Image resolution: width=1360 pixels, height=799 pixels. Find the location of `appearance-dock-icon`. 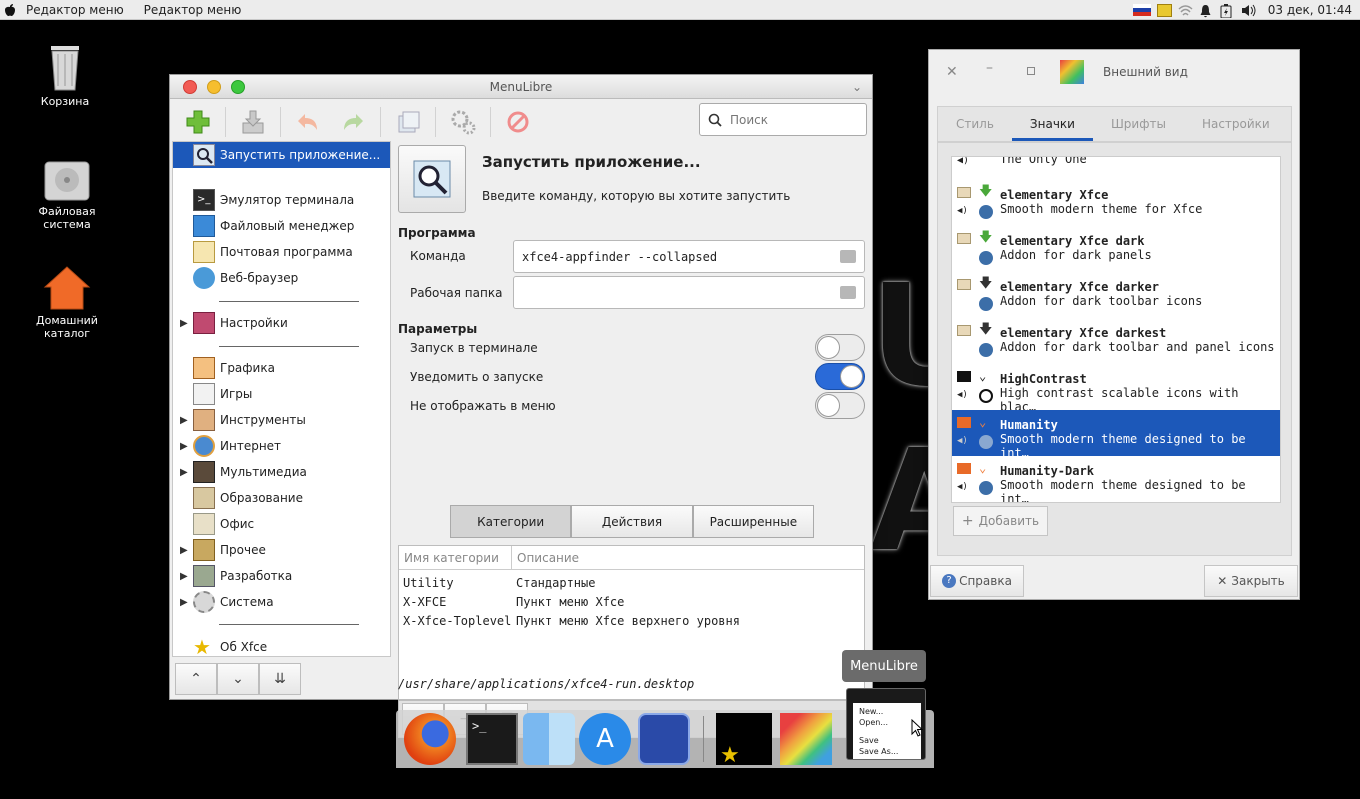

appearance-dock-icon is located at coordinates (806, 739).